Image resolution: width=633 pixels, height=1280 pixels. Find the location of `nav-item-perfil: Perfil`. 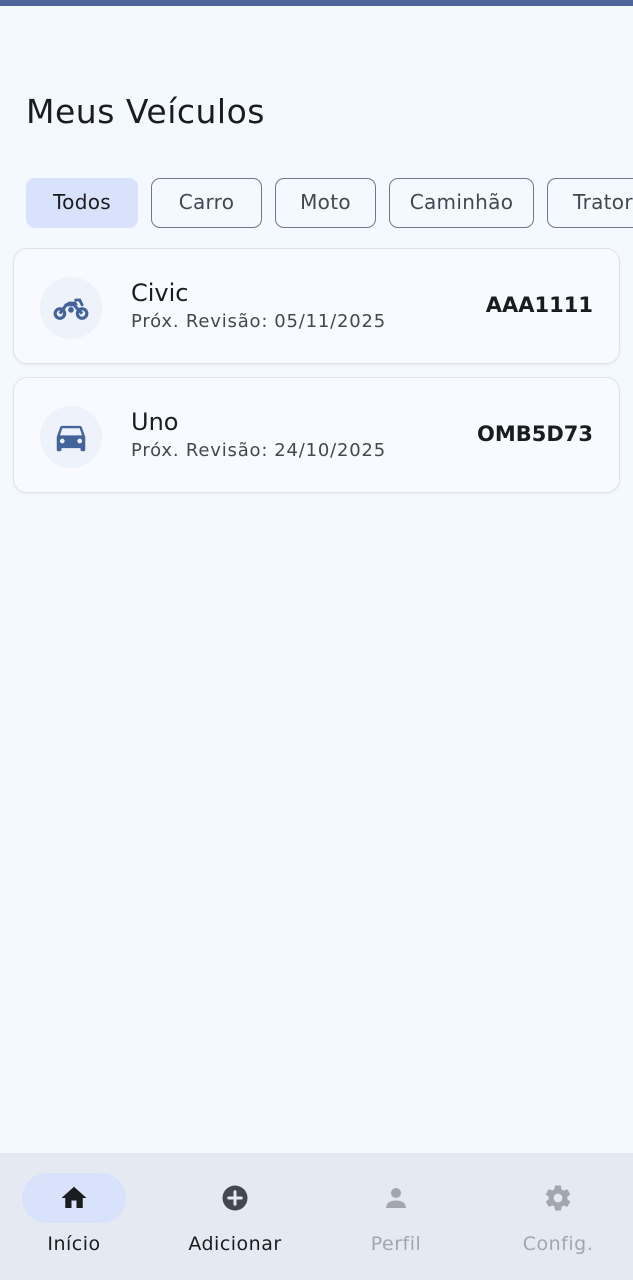

nav-item-perfil: Perfil is located at coordinates (401, 1216).